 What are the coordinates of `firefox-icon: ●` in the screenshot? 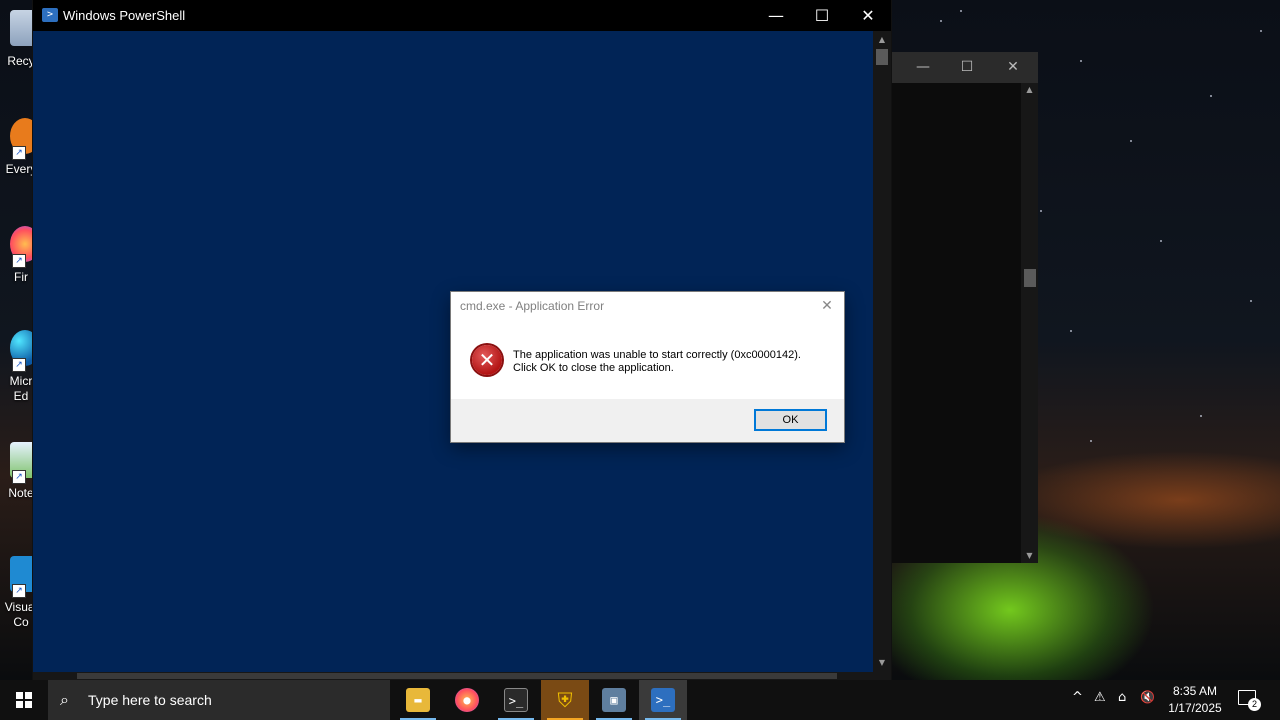 It's located at (467, 700).